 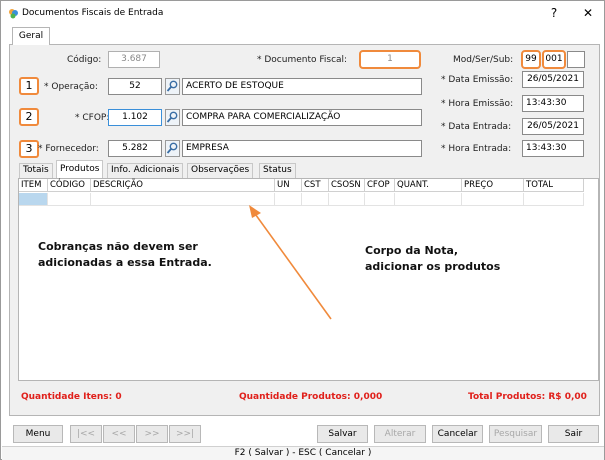 What do you see at coordinates (13, 14) in the screenshot?
I see `app-icon` at bounding box center [13, 14].